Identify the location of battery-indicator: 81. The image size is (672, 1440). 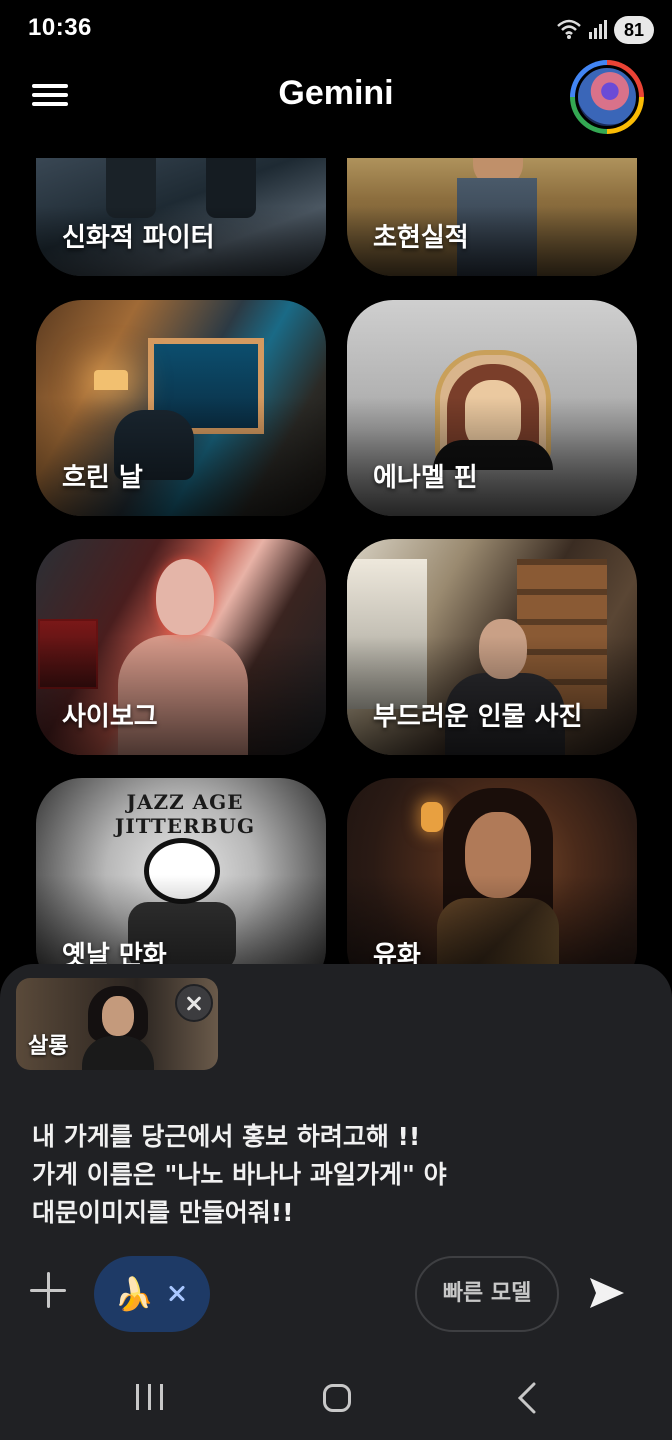
(634, 30).